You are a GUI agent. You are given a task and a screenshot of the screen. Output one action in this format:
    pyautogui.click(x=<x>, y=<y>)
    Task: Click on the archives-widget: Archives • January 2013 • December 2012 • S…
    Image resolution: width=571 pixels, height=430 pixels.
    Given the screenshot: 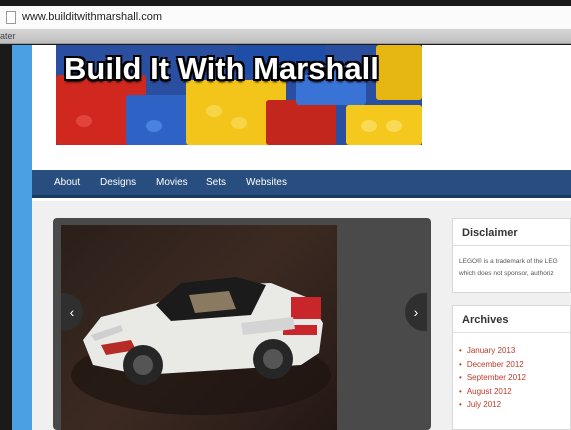 What is the action you would take?
    pyautogui.click(x=511, y=367)
    